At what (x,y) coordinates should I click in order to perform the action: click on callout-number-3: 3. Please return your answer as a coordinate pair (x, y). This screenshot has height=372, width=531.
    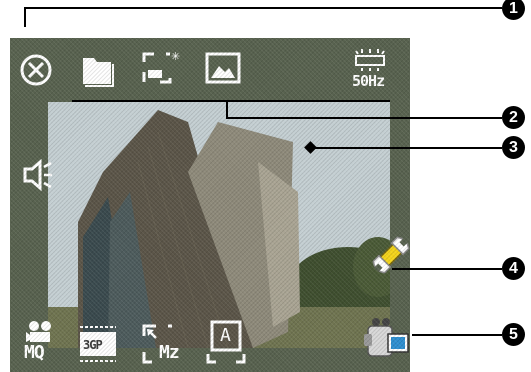
    Looking at the image, I should click on (513, 147).